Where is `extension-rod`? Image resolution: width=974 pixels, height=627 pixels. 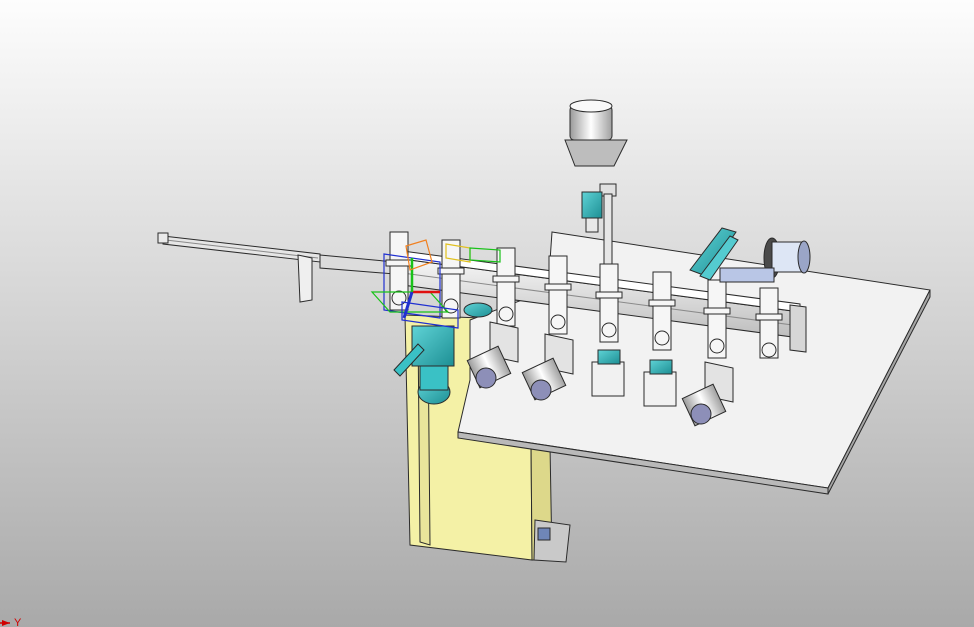 extension-rod is located at coordinates (276, 267).